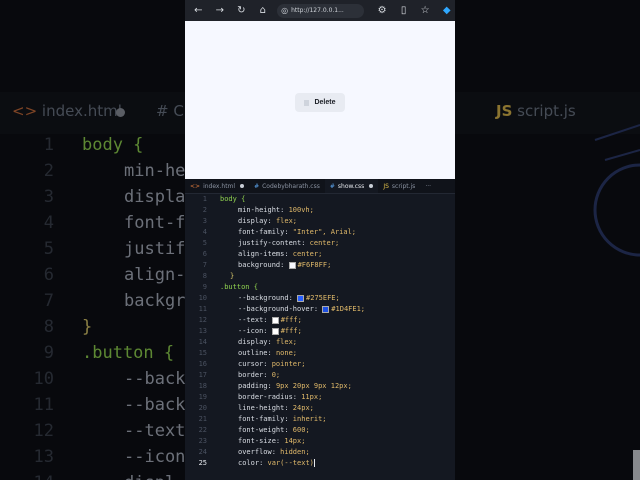 Image resolution: width=640 pixels, height=480 pixels. I want to click on code-text: border-radius: 11px;, so click(280, 397).